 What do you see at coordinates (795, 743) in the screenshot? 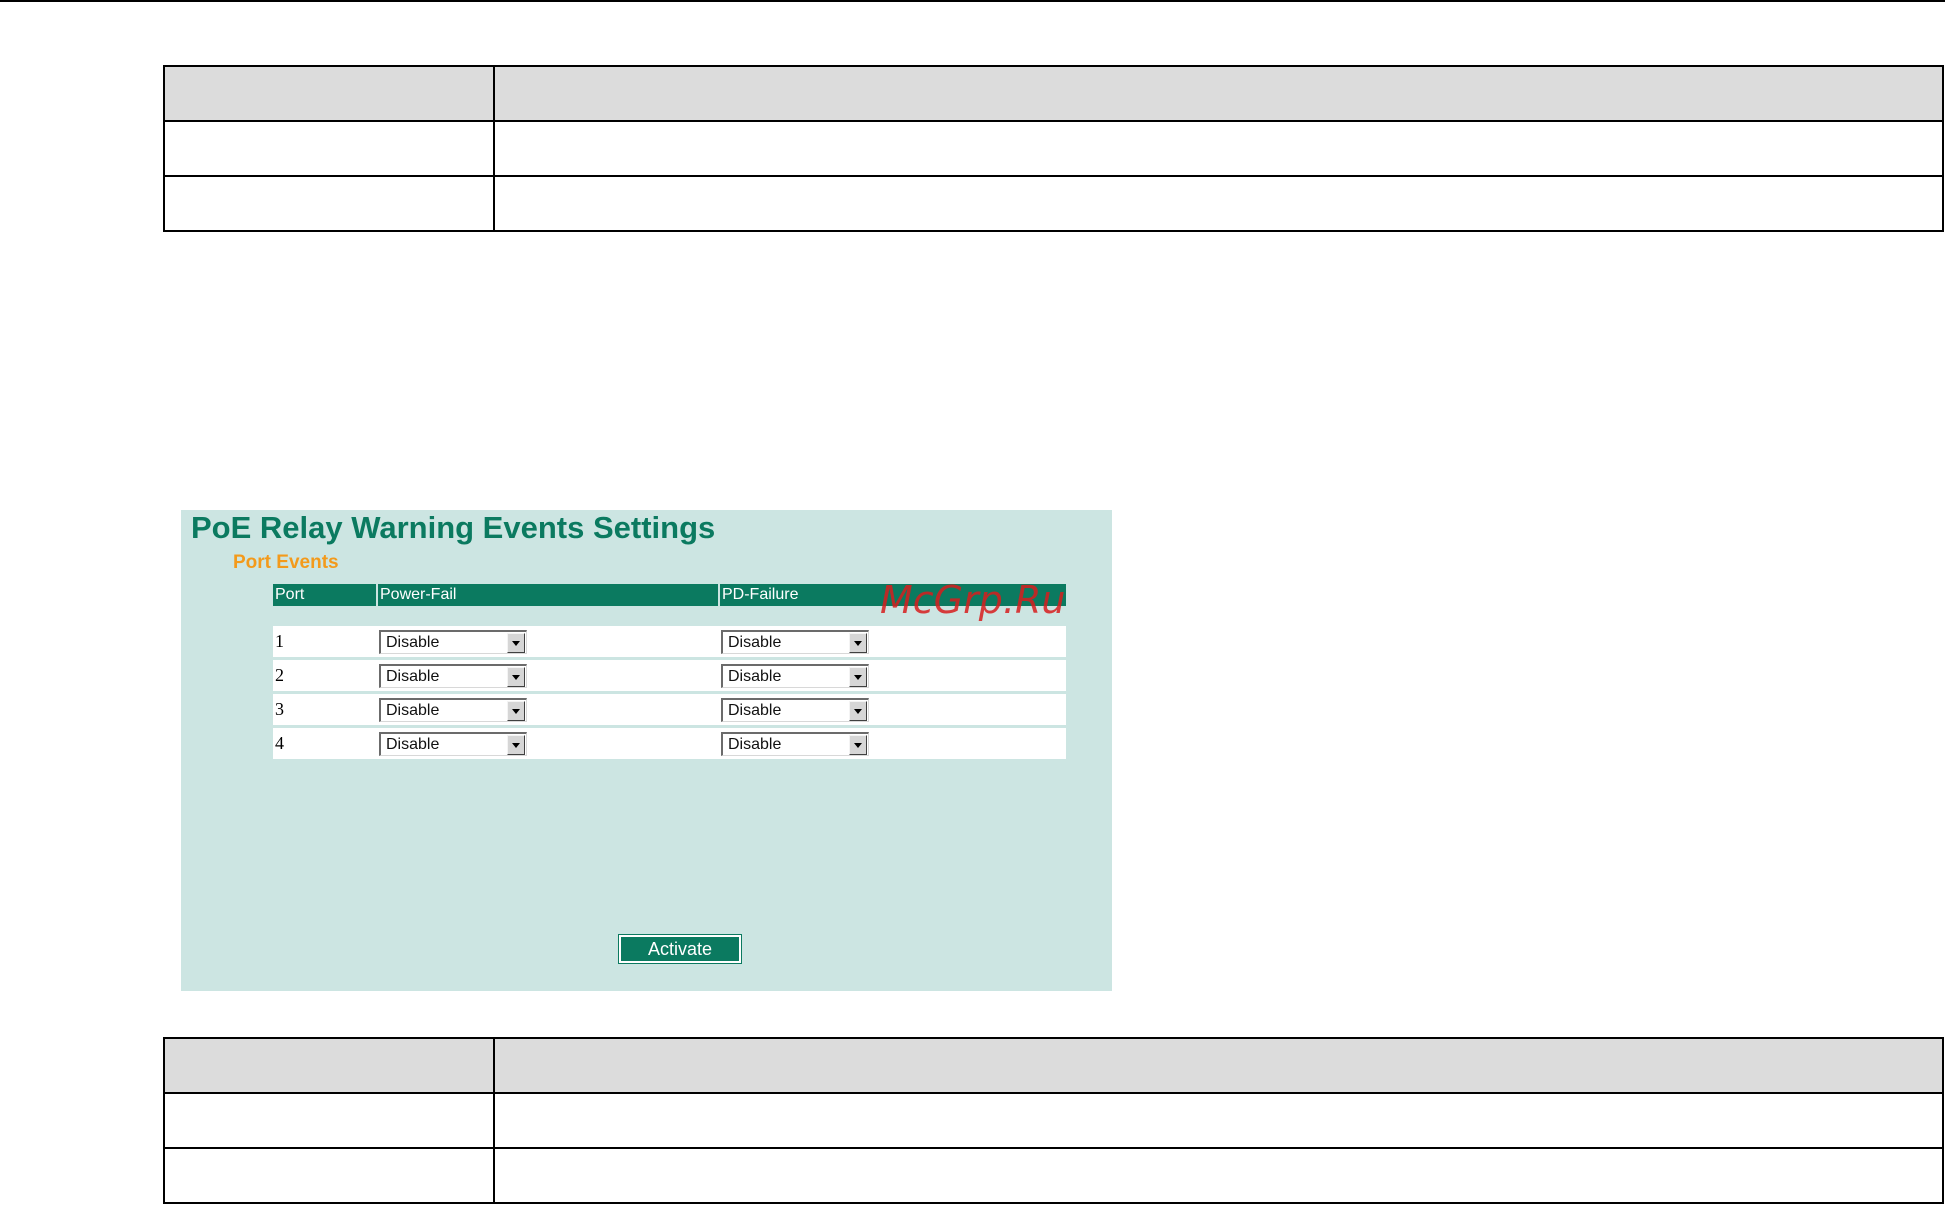
I see `pd-failure-select-port-4: Disable` at bounding box center [795, 743].